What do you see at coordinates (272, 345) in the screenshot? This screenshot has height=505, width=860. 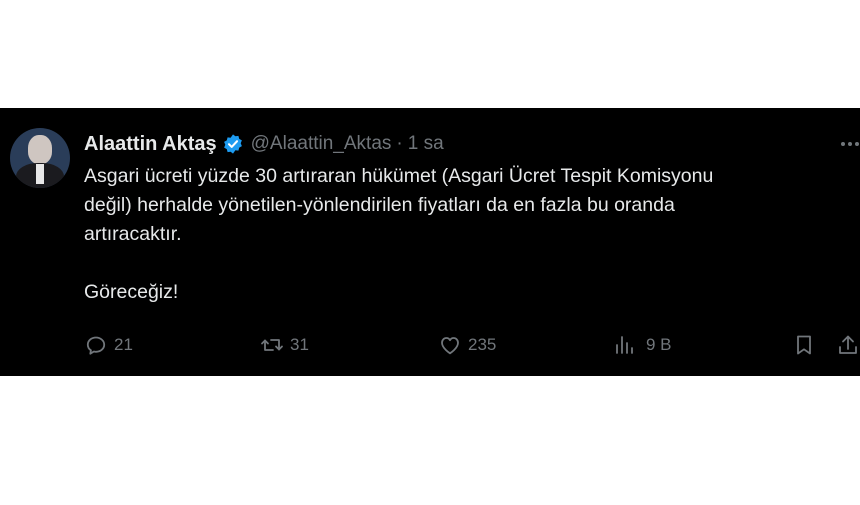 I see `retweet-icon` at bounding box center [272, 345].